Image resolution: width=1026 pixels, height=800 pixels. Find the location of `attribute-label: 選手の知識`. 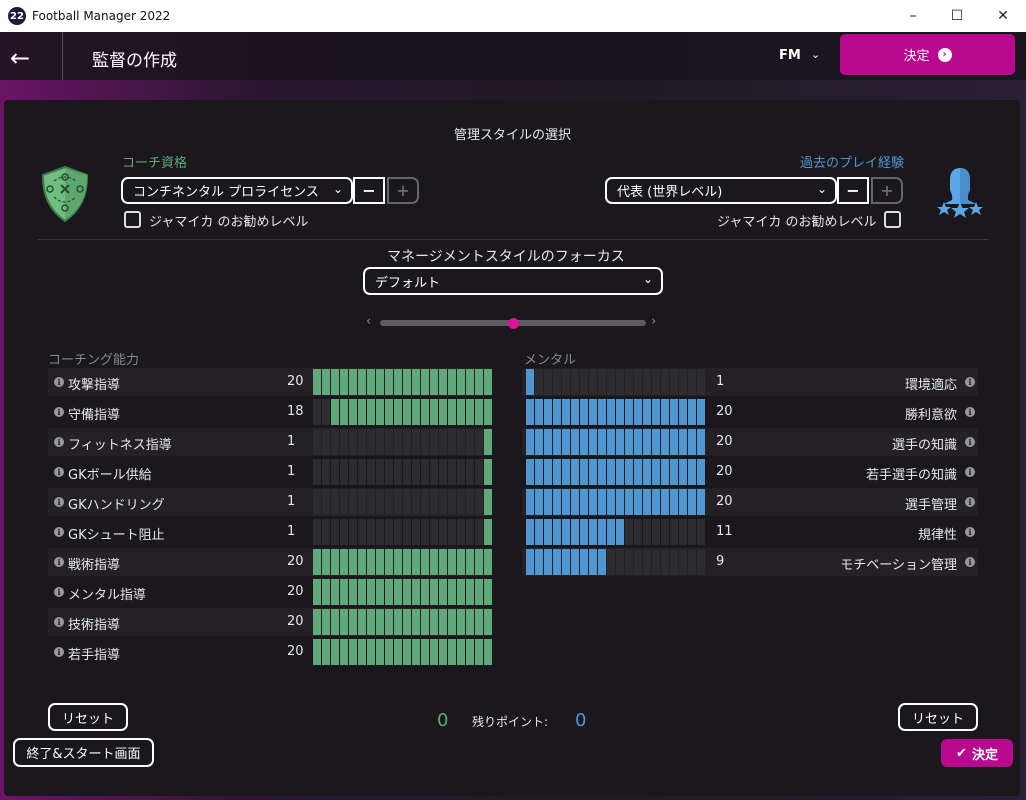

attribute-label: 選手の知識 is located at coordinates (924, 445).